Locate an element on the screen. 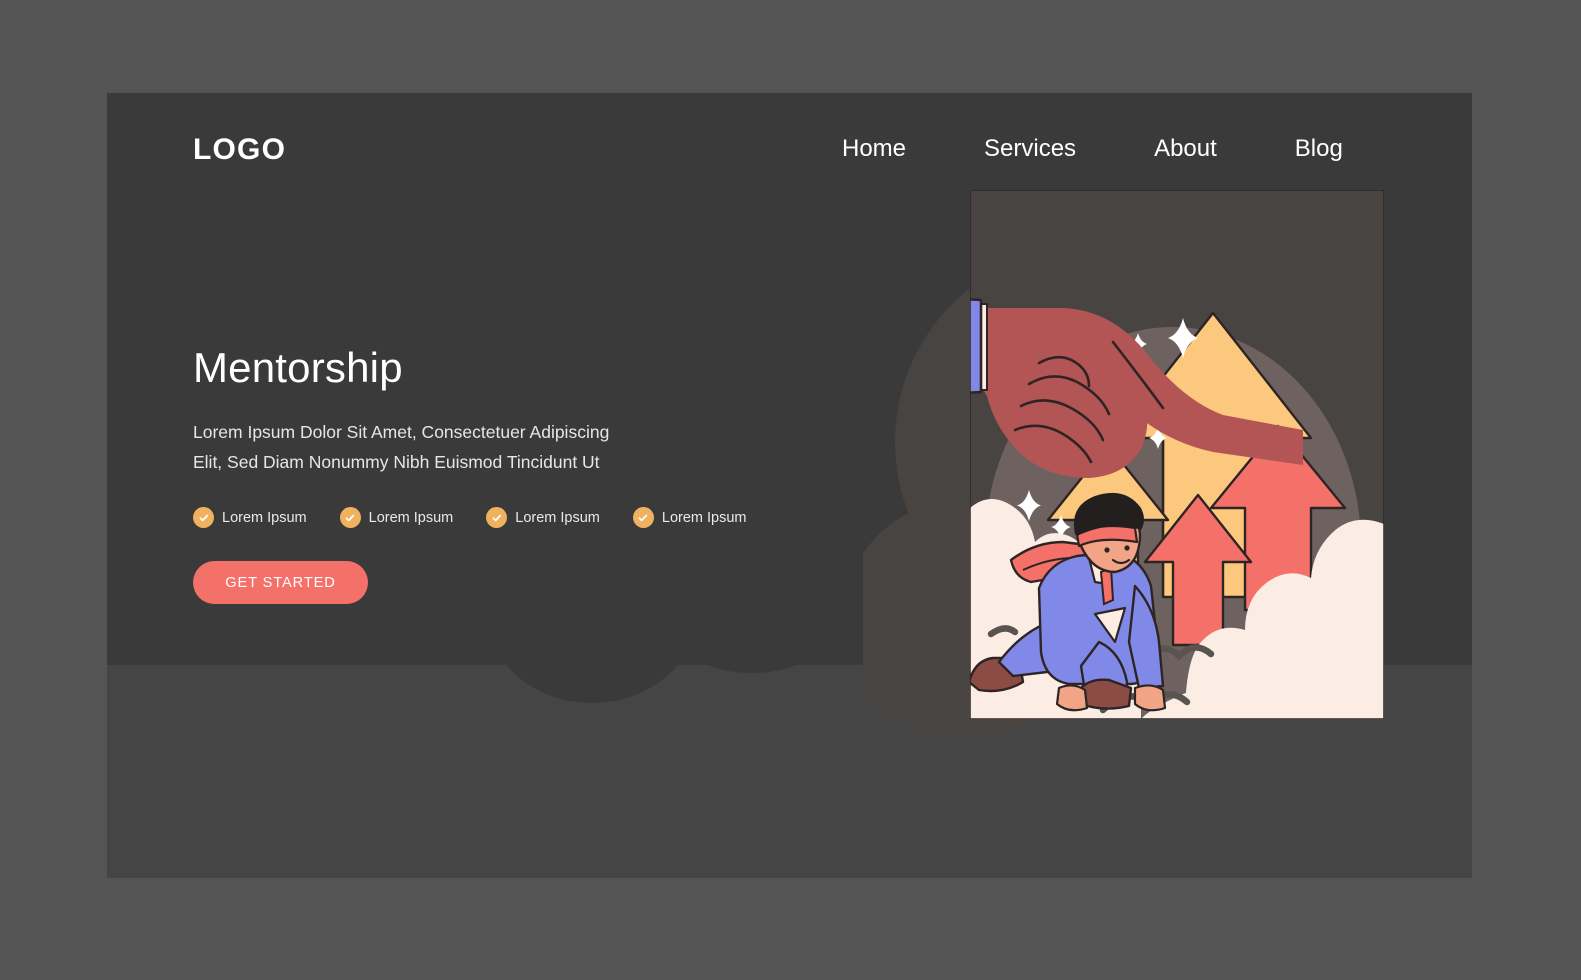  illustration-frame is located at coordinates (1177, 454).